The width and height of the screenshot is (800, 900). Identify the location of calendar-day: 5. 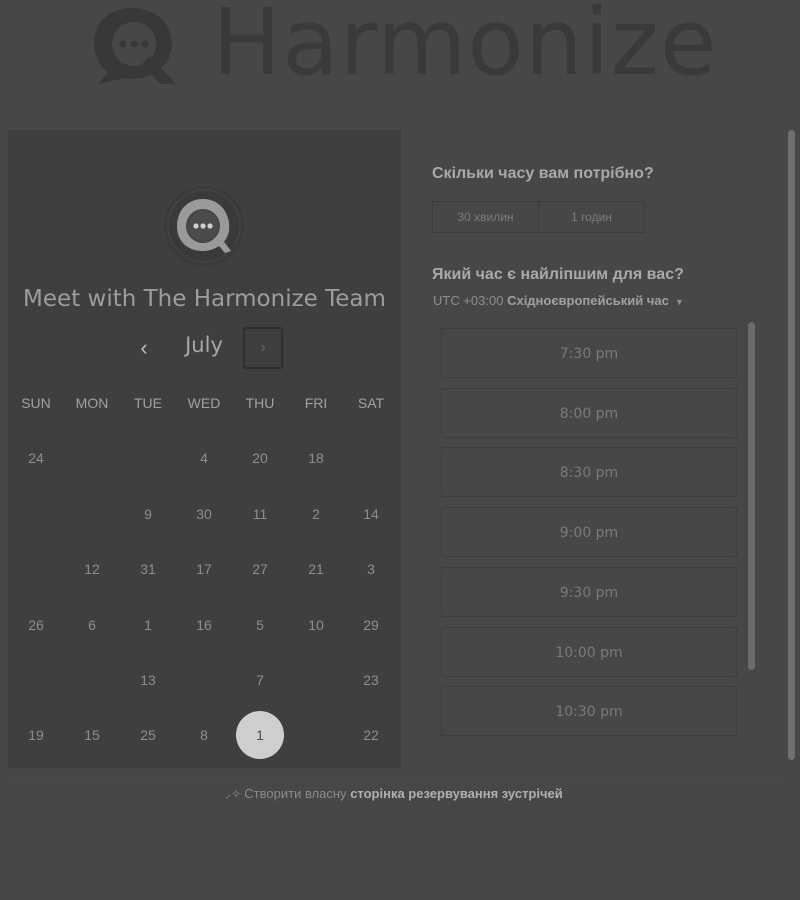
(260, 625).